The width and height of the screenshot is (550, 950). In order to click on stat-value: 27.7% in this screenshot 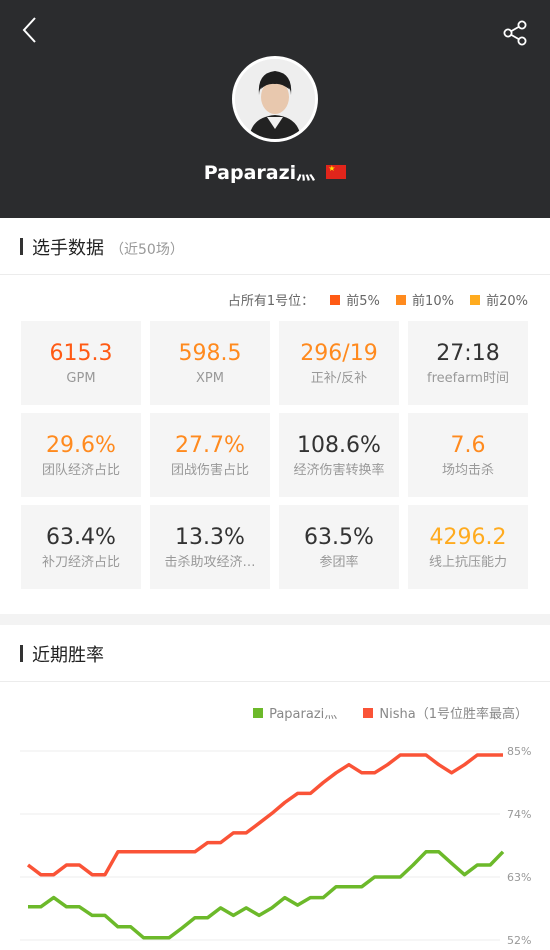, I will do `click(210, 445)`.